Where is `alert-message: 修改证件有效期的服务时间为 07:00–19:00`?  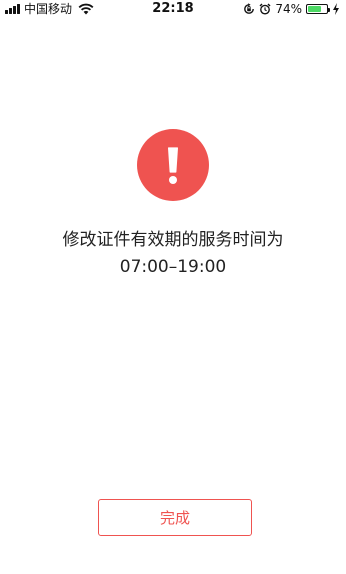 alert-message: 修改证件有效期的服务时间为 07:00–19:00 is located at coordinates (173, 254).